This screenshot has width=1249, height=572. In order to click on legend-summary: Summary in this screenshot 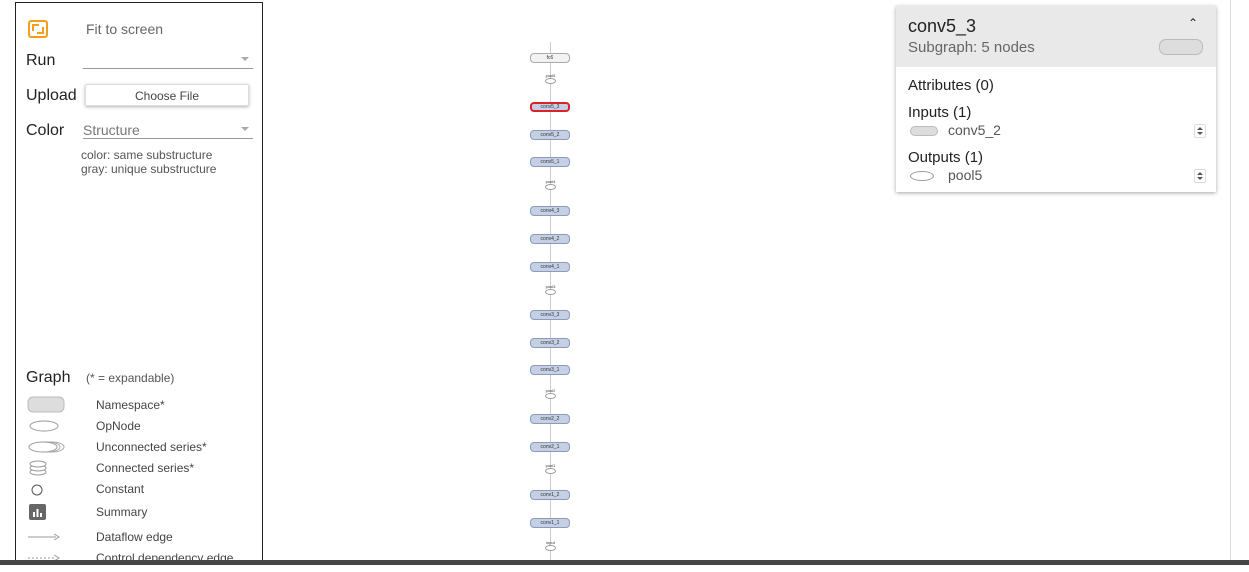, I will do `click(86, 512)`.